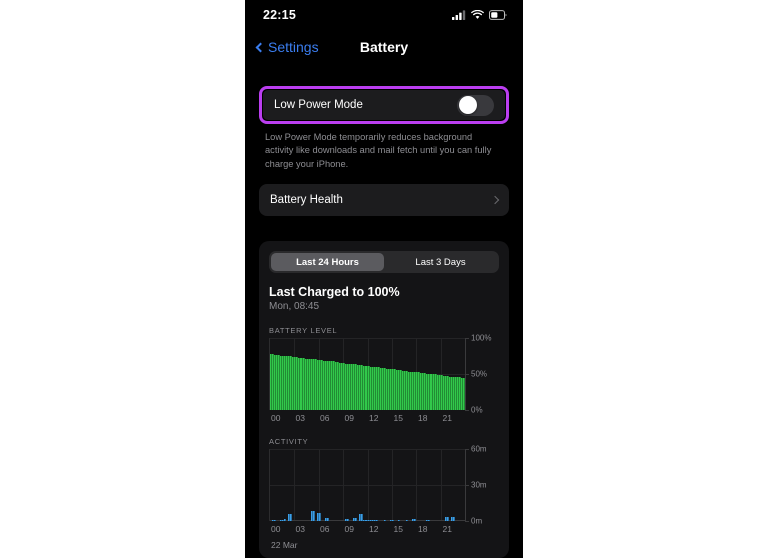  I want to click on chevron-right-icon, so click(495, 200).